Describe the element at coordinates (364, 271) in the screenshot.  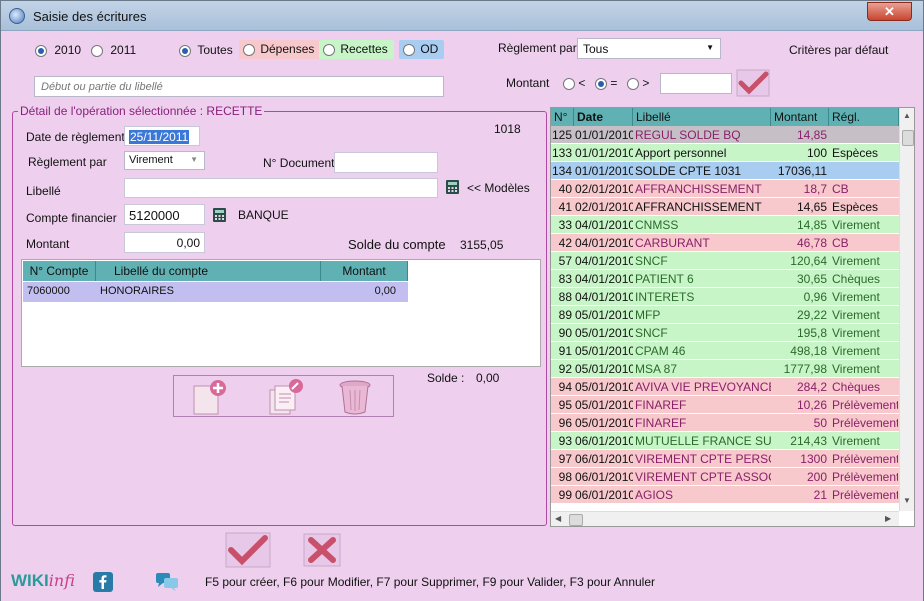
I see `grid-header-montant: Montant` at that location.